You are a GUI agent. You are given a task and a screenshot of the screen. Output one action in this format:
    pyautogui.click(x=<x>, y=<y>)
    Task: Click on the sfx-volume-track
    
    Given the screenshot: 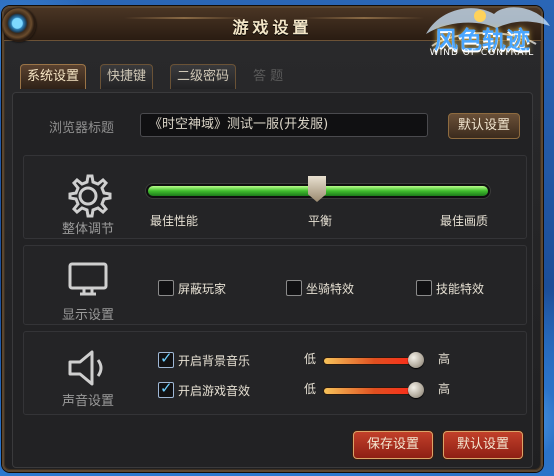 What is the action you would take?
    pyautogui.click(x=370, y=391)
    